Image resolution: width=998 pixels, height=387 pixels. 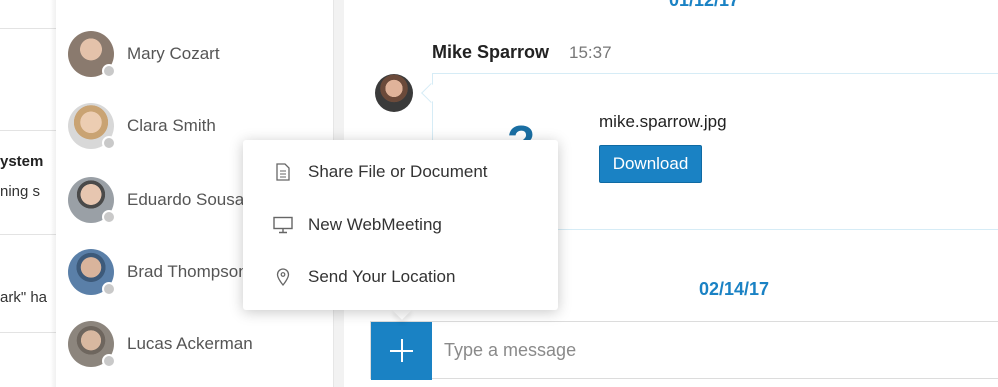 What do you see at coordinates (663, 121) in the screenshot?
I see `attachment-file-name: mike.sparrow.jpg` at bounding box center [663, 121].